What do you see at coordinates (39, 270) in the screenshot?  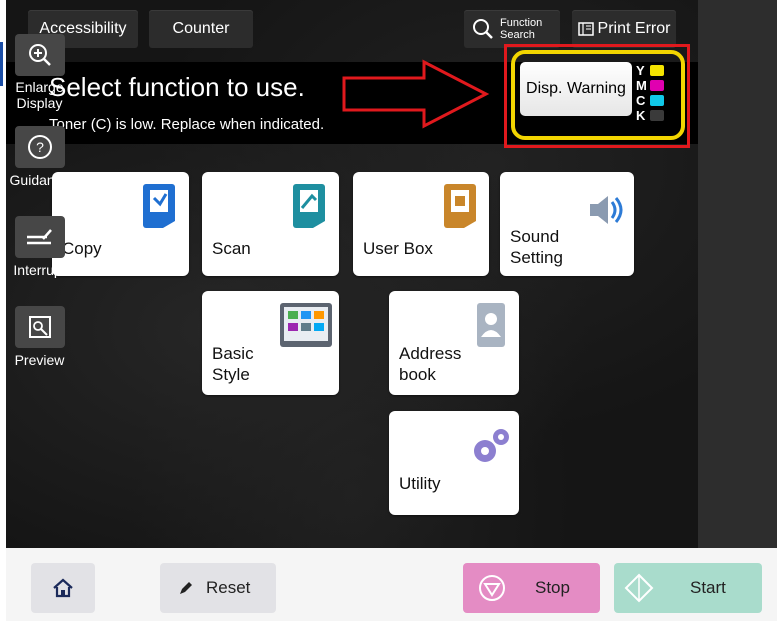 I see `interrupt-label: Interrupt` at bounding box center [39, 270].